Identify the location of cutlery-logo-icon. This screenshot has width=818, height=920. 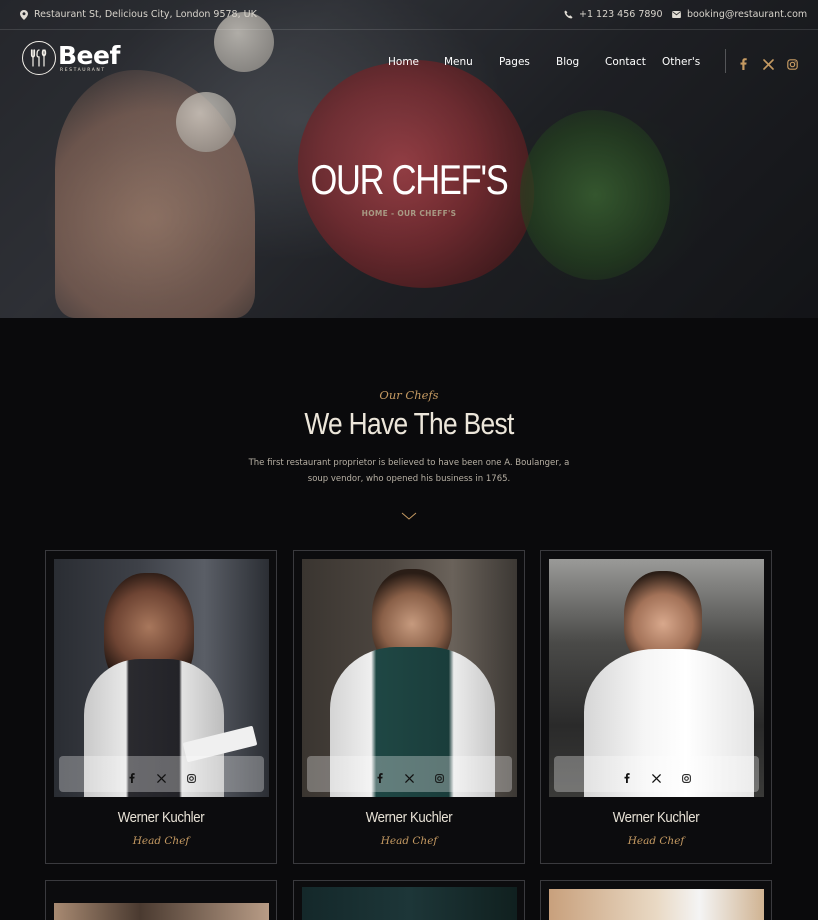
(39, 58).